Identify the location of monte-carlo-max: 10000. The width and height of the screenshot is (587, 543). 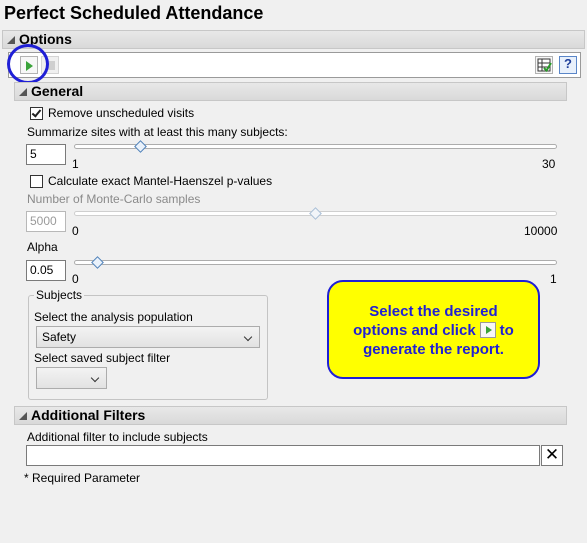
(541, 231).